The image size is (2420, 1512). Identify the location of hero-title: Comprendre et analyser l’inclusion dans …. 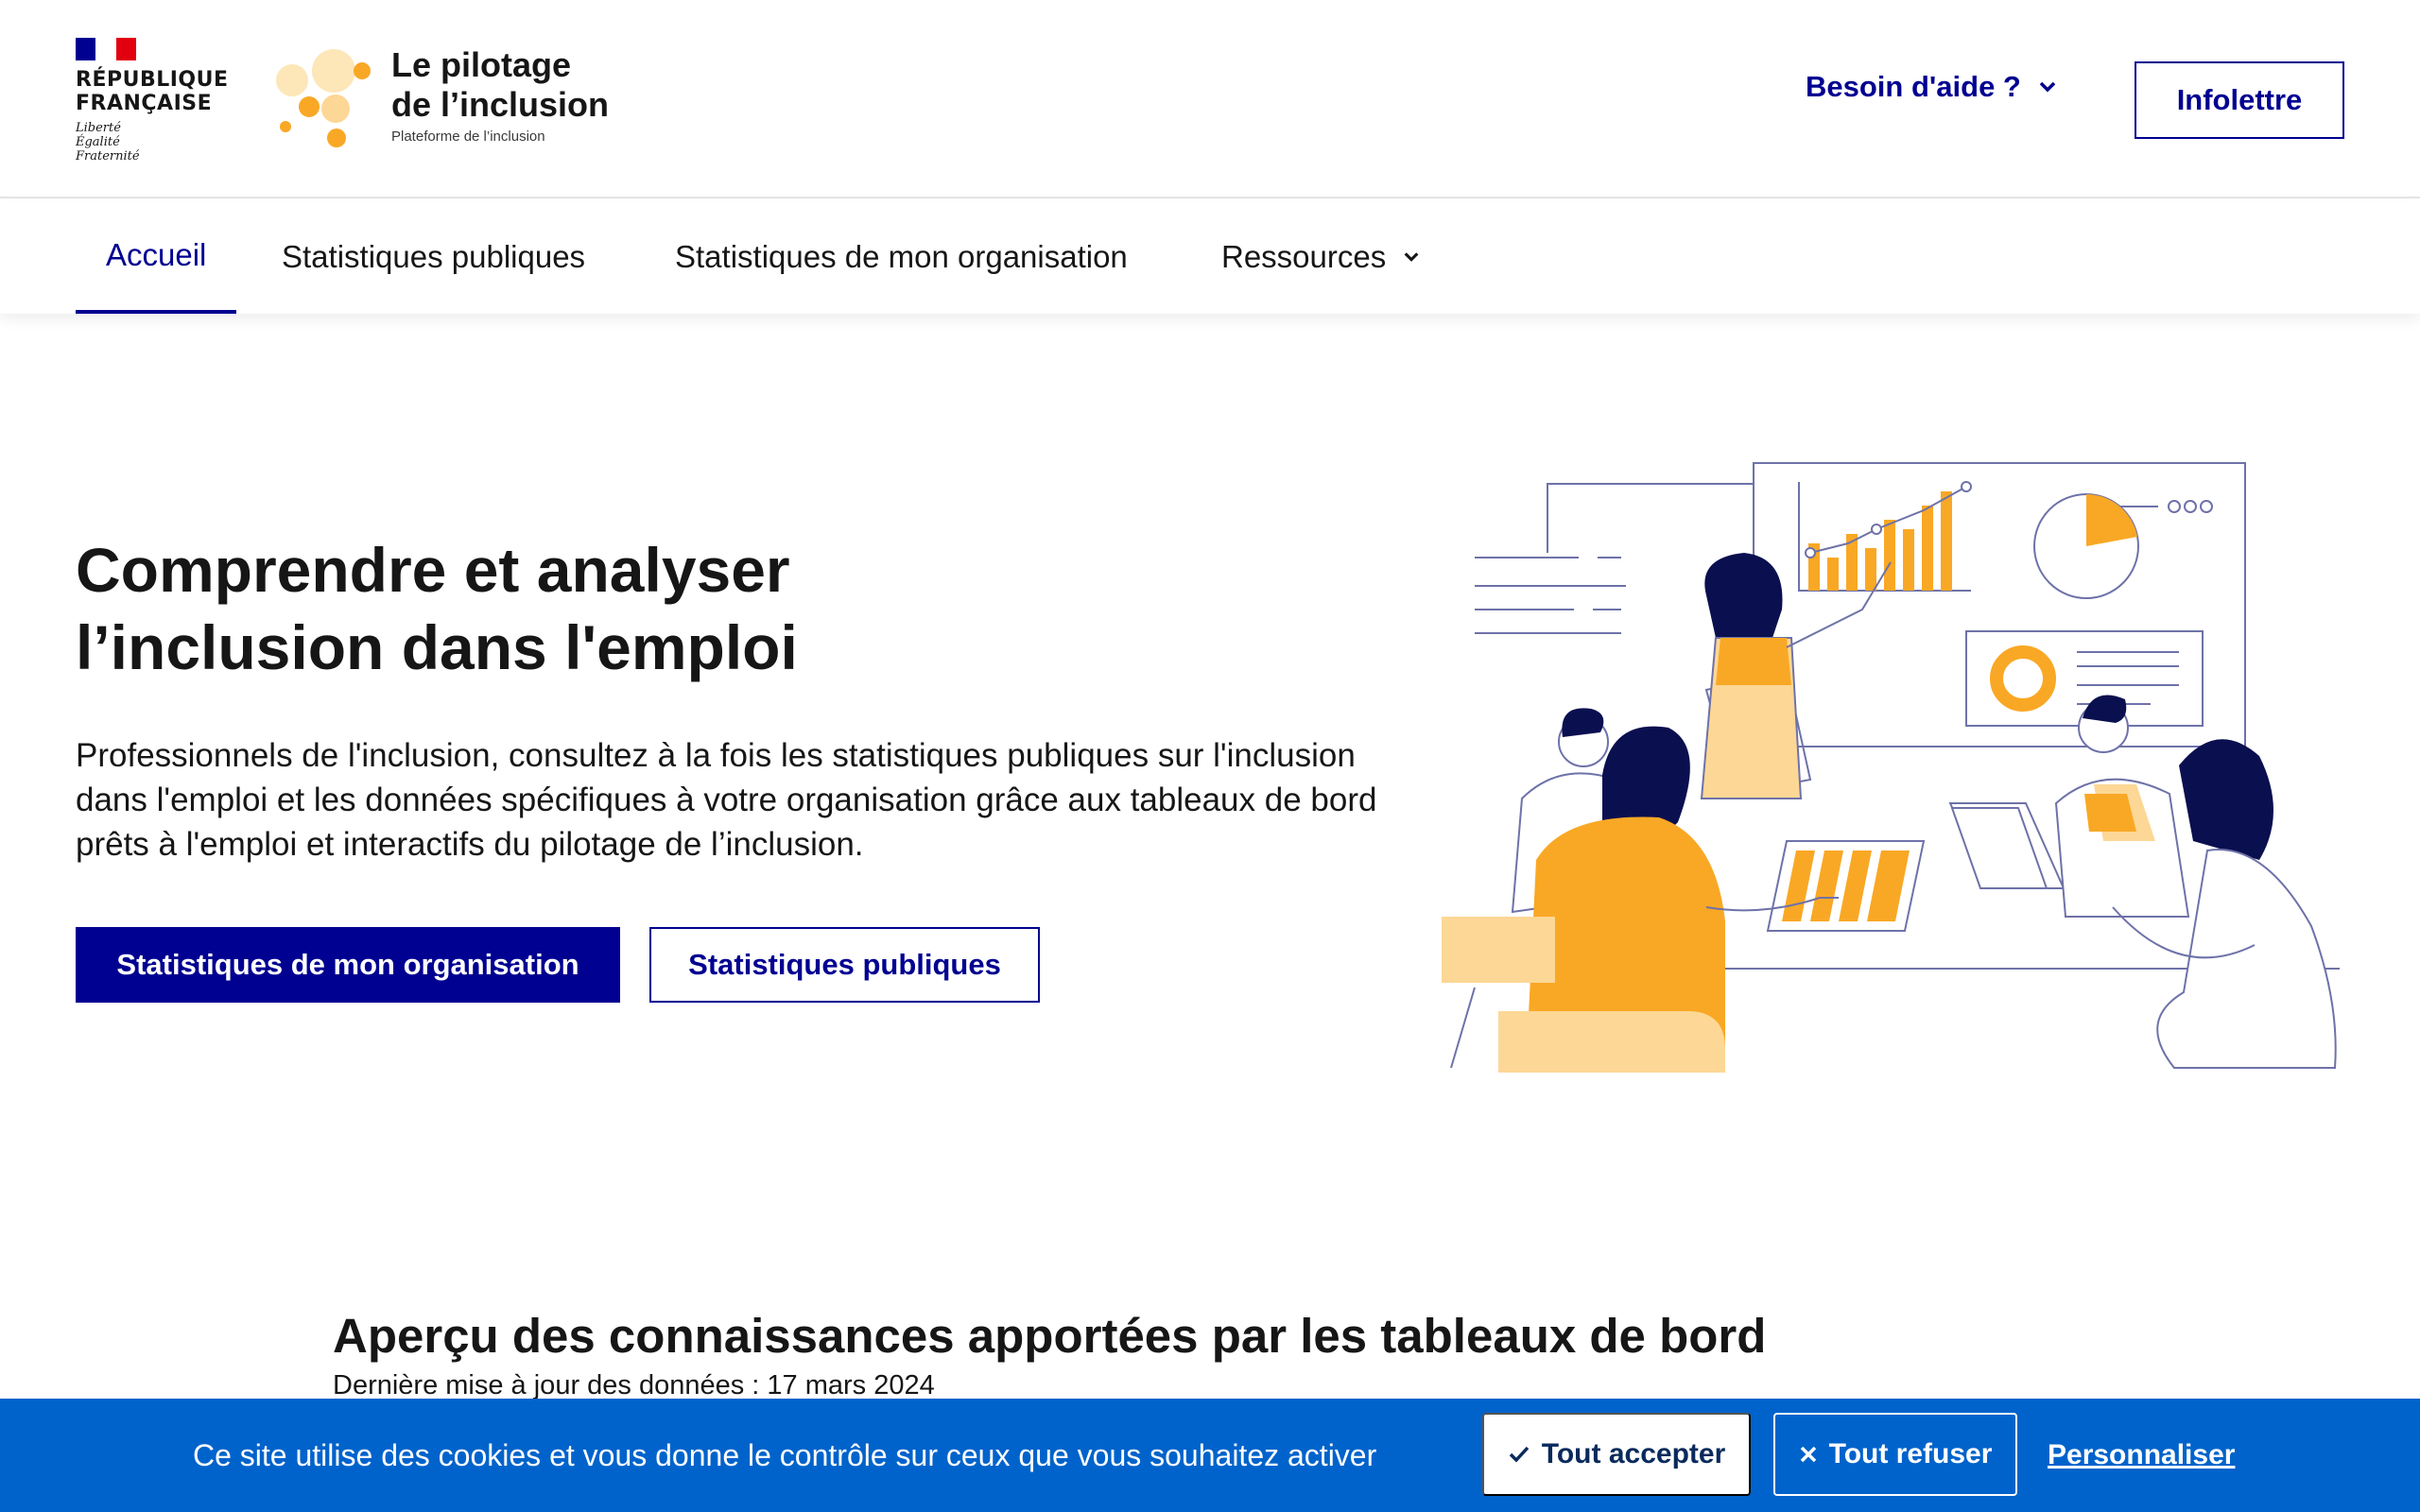
(595, 608).